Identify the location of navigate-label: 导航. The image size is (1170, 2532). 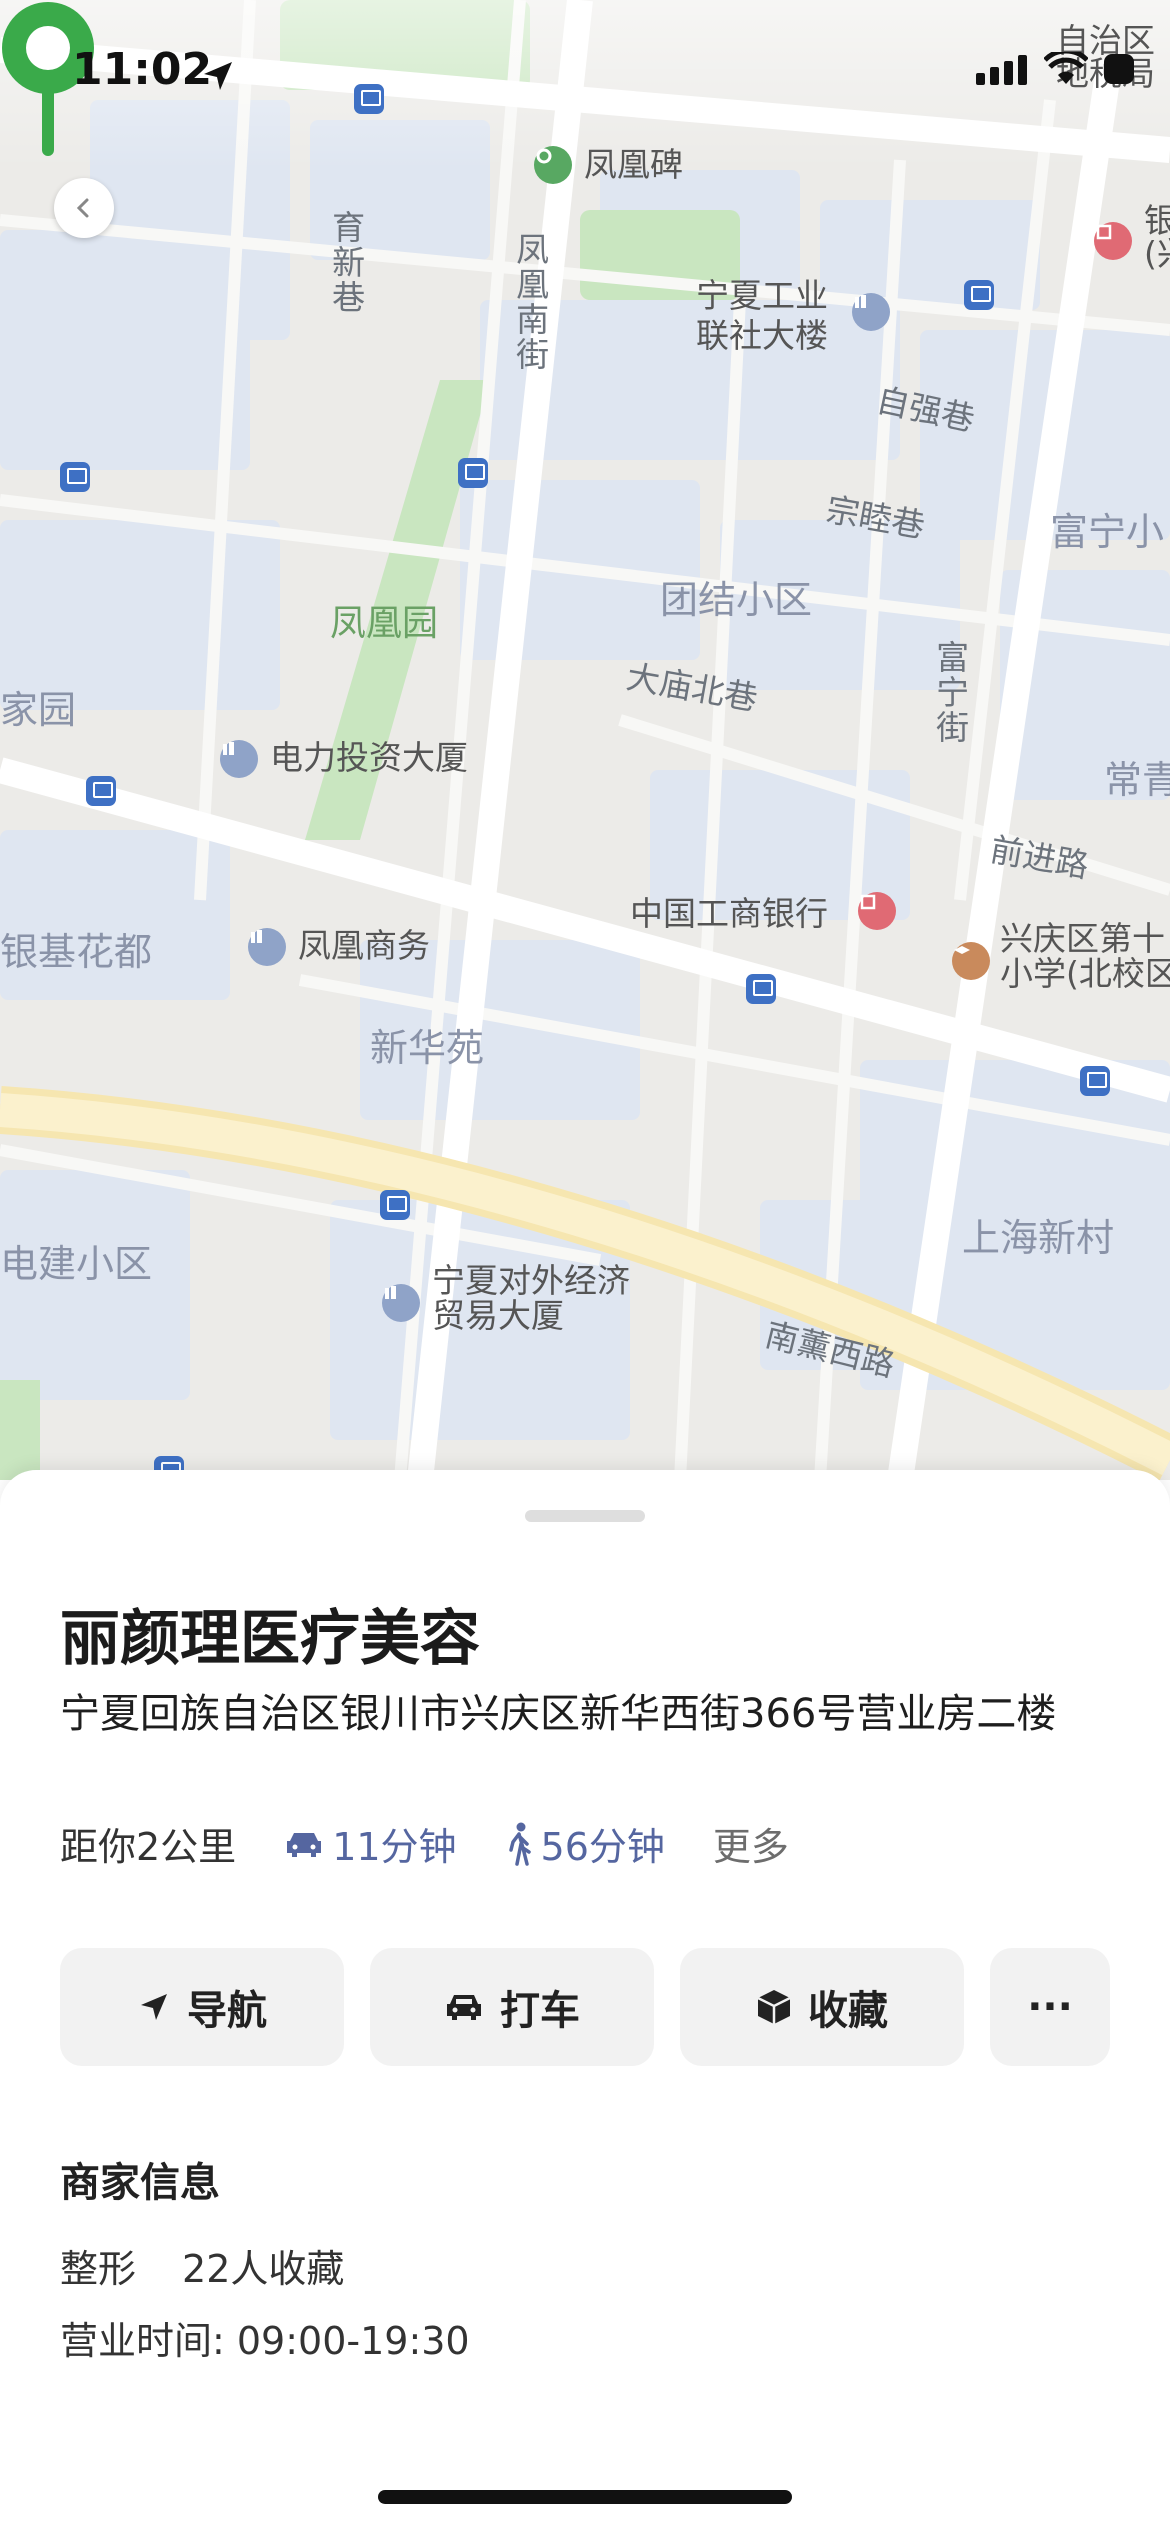
(227, 2011).